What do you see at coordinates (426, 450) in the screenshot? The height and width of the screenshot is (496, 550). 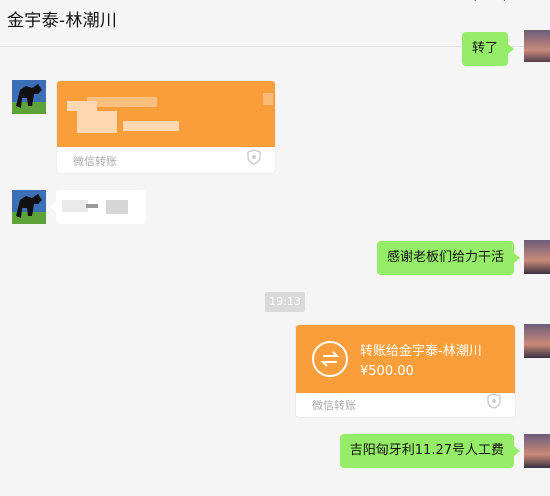 I see `message-text: 吉阳匈牙利11.27号人工费` at bounding box center [426, 450].